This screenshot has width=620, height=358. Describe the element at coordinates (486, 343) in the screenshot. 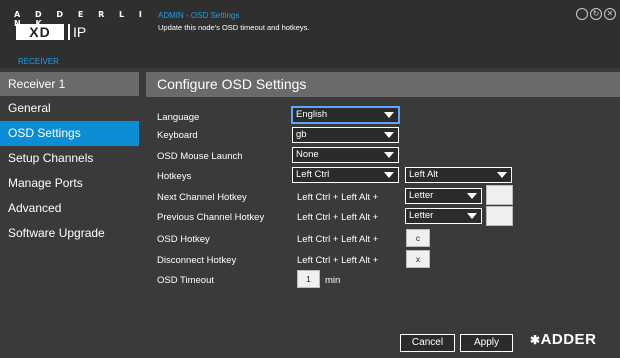

I see `apply-button: Apply` at that location.